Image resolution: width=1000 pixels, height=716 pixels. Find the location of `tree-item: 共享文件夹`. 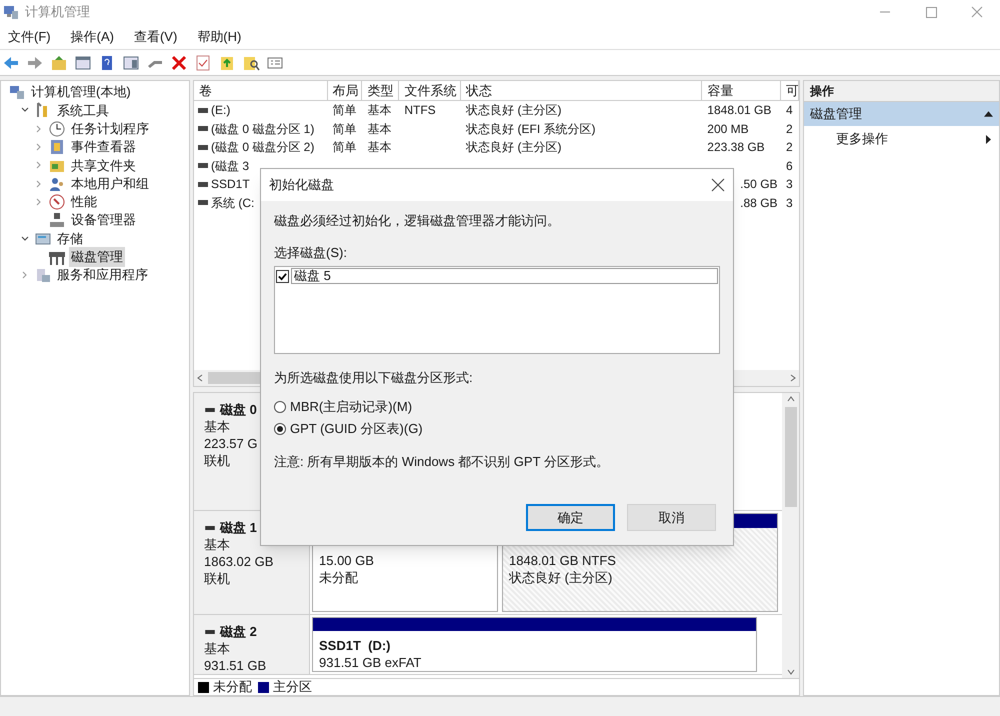

tree-item: 共享文件夹 is located at coordinates (103, 166).